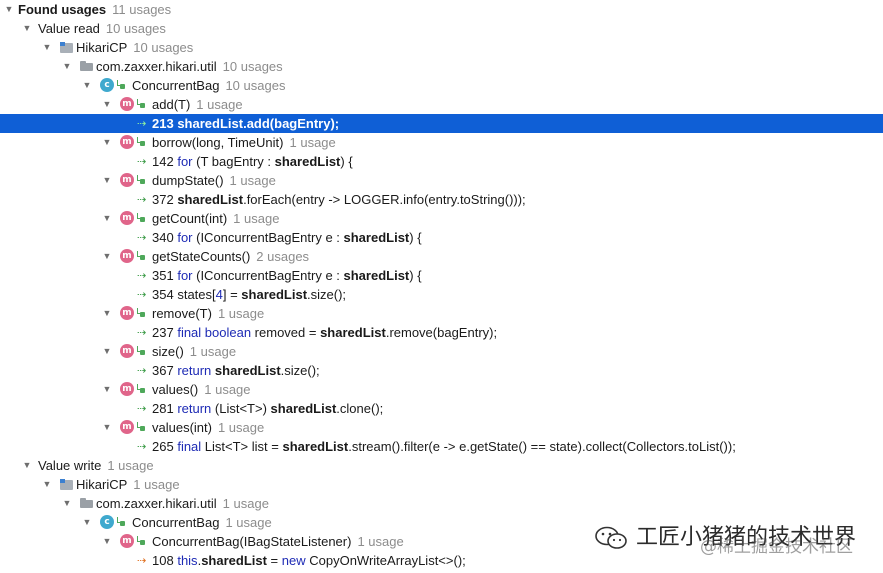 This screenshot has height=573, width=883. I want to click on method-node: ▼ m add(T) 1 usage, so click(441, 104).